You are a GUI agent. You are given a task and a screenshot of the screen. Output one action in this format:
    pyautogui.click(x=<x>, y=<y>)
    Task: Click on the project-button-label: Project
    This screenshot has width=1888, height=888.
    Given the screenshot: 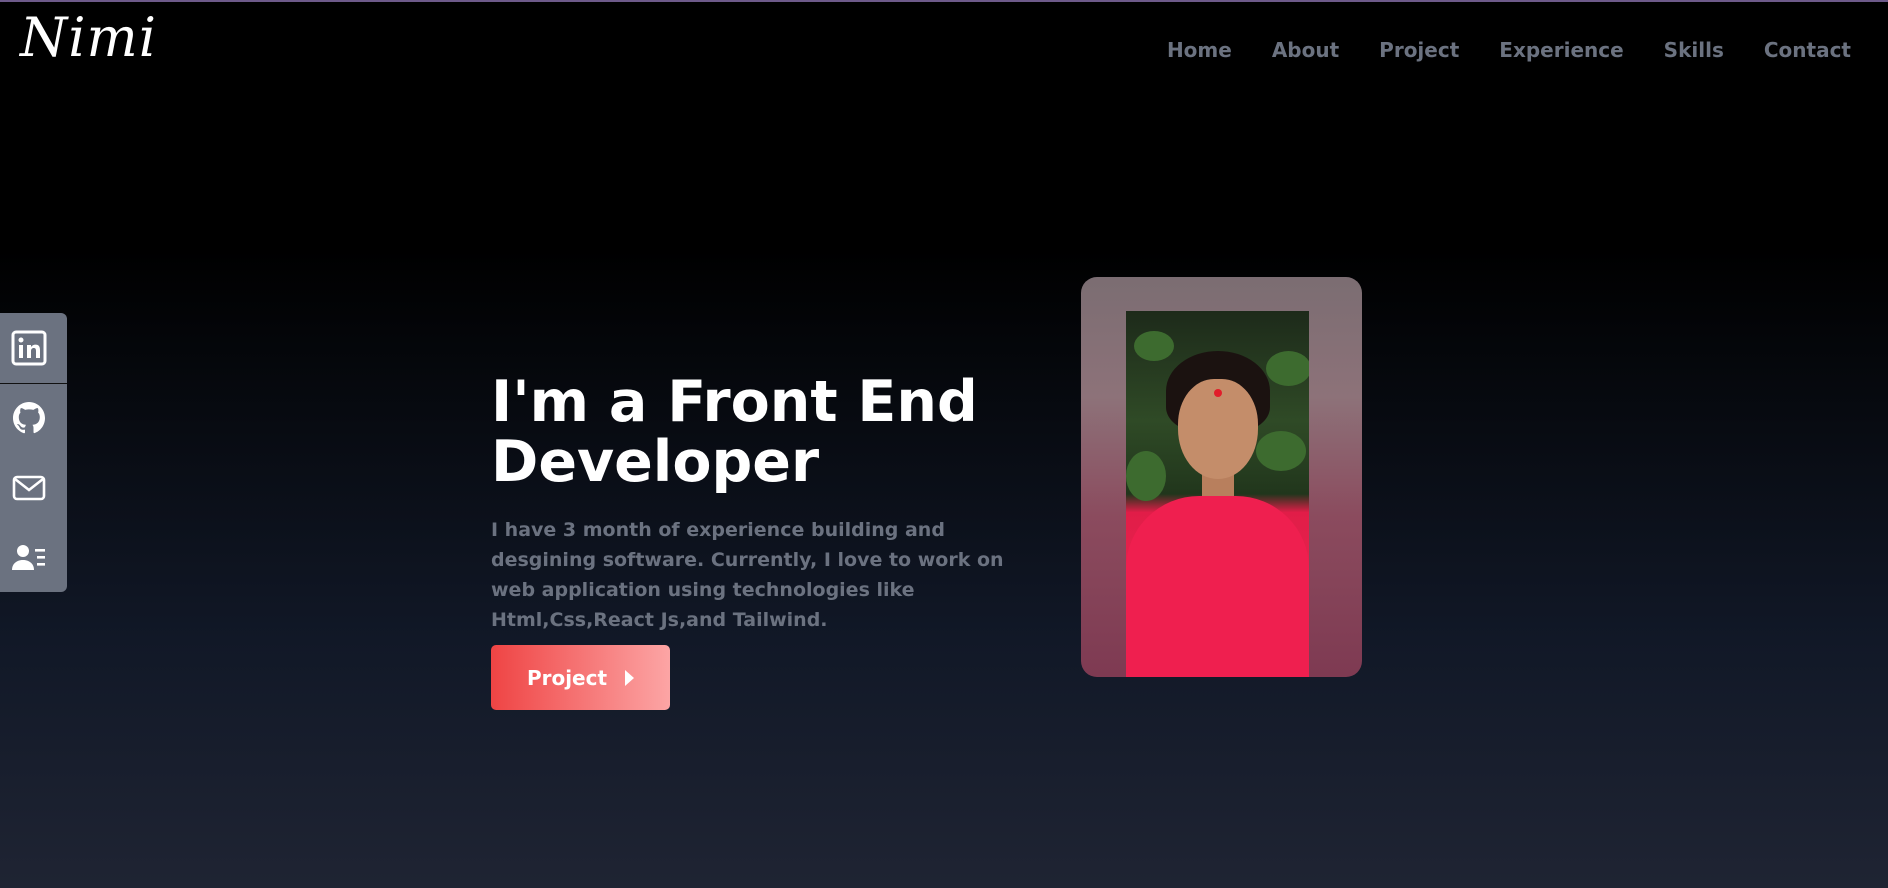 What is the action you would take?
    pyautogui.click(x=567, y=677)
    